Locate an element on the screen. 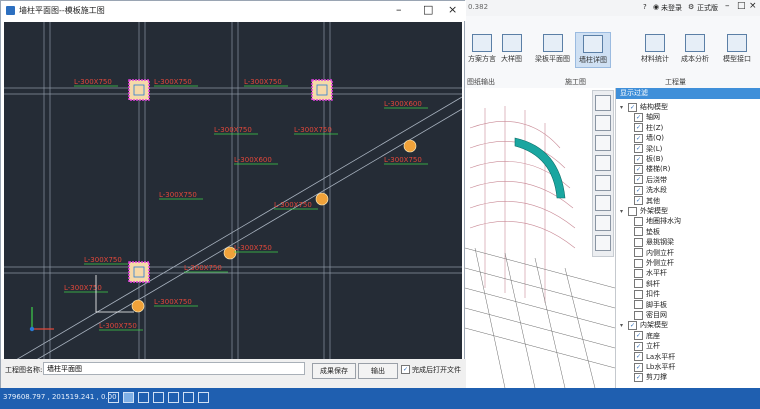  user-icon: ◉ is located at coordinates (656, 7).